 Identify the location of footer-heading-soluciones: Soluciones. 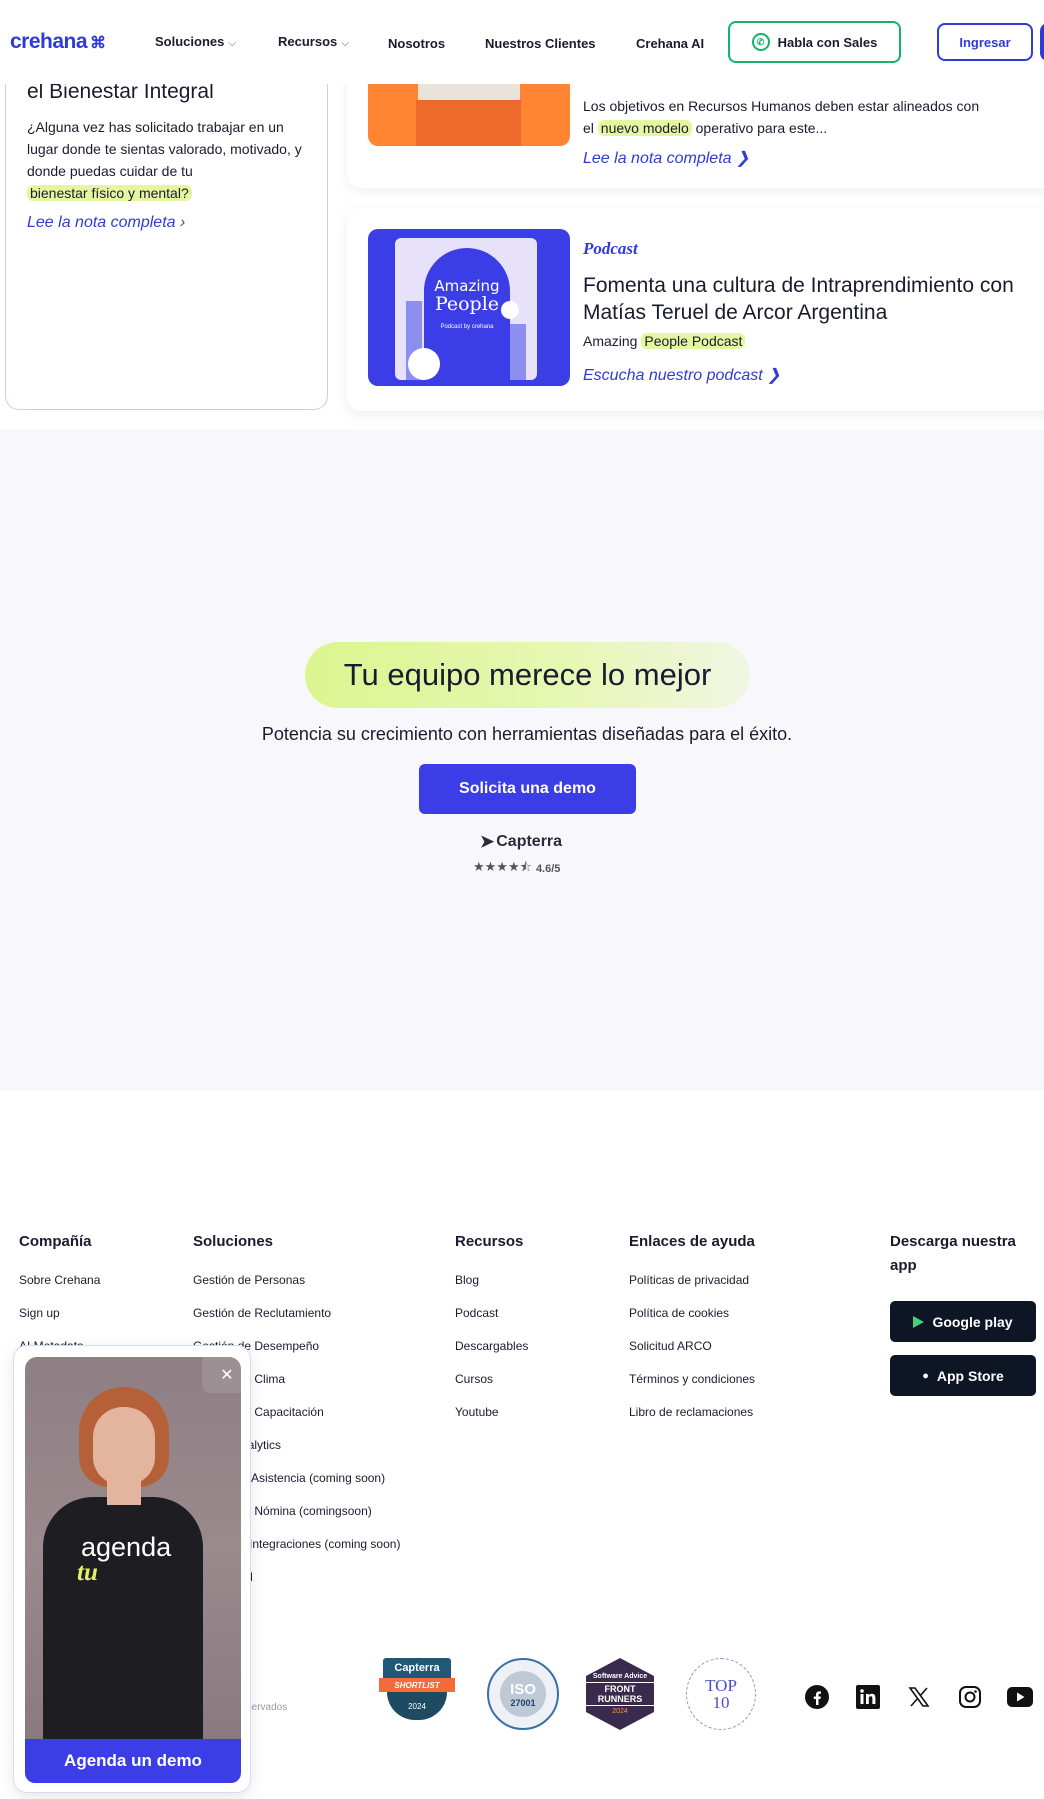
(233, 1241).